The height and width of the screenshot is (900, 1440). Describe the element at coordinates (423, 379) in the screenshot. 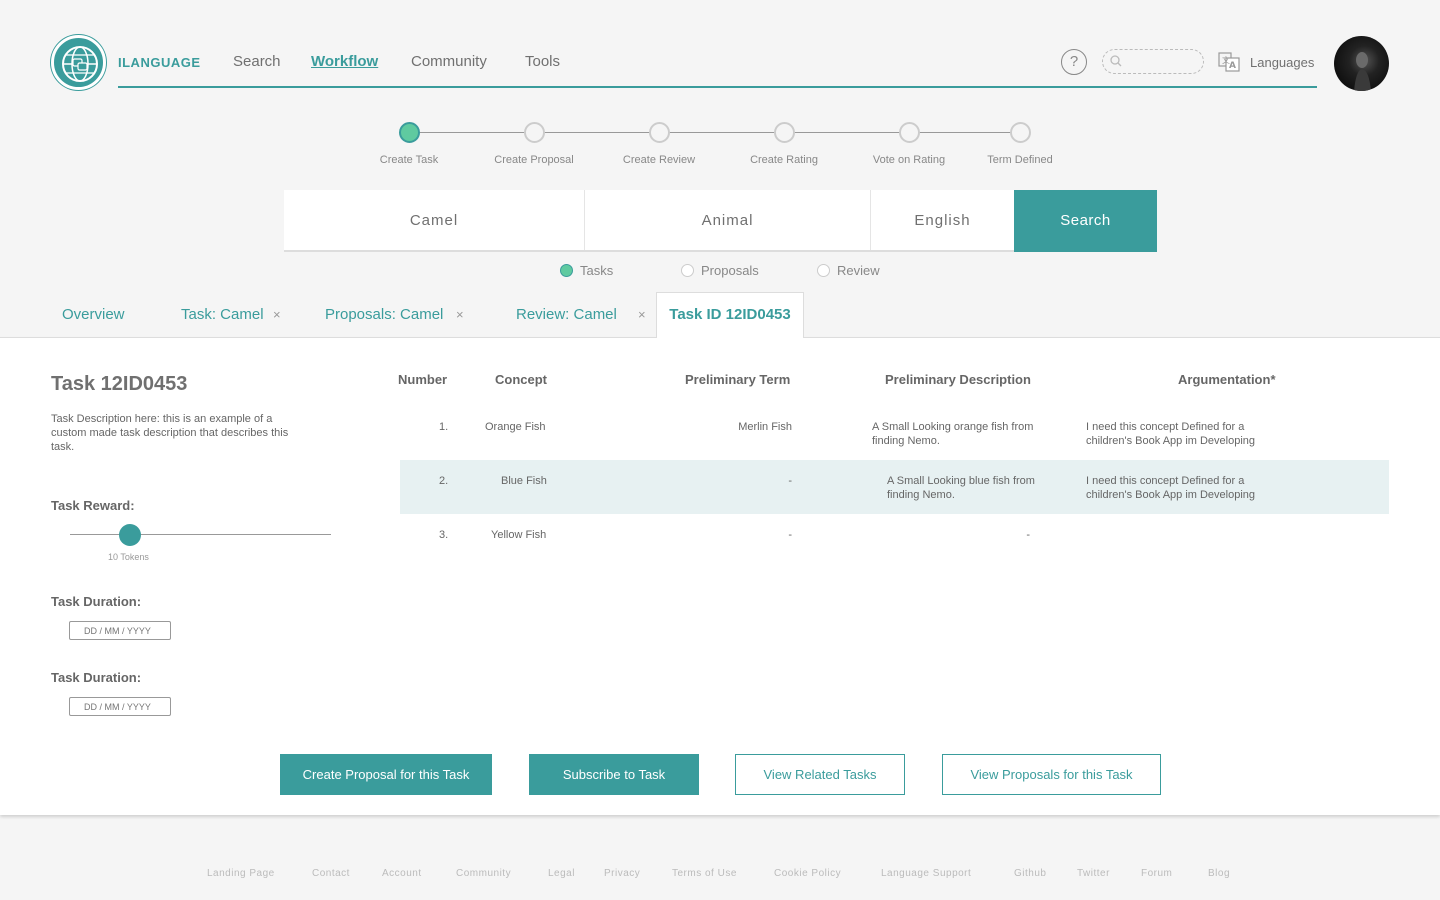

I see `col-header-number: Number` at that location.